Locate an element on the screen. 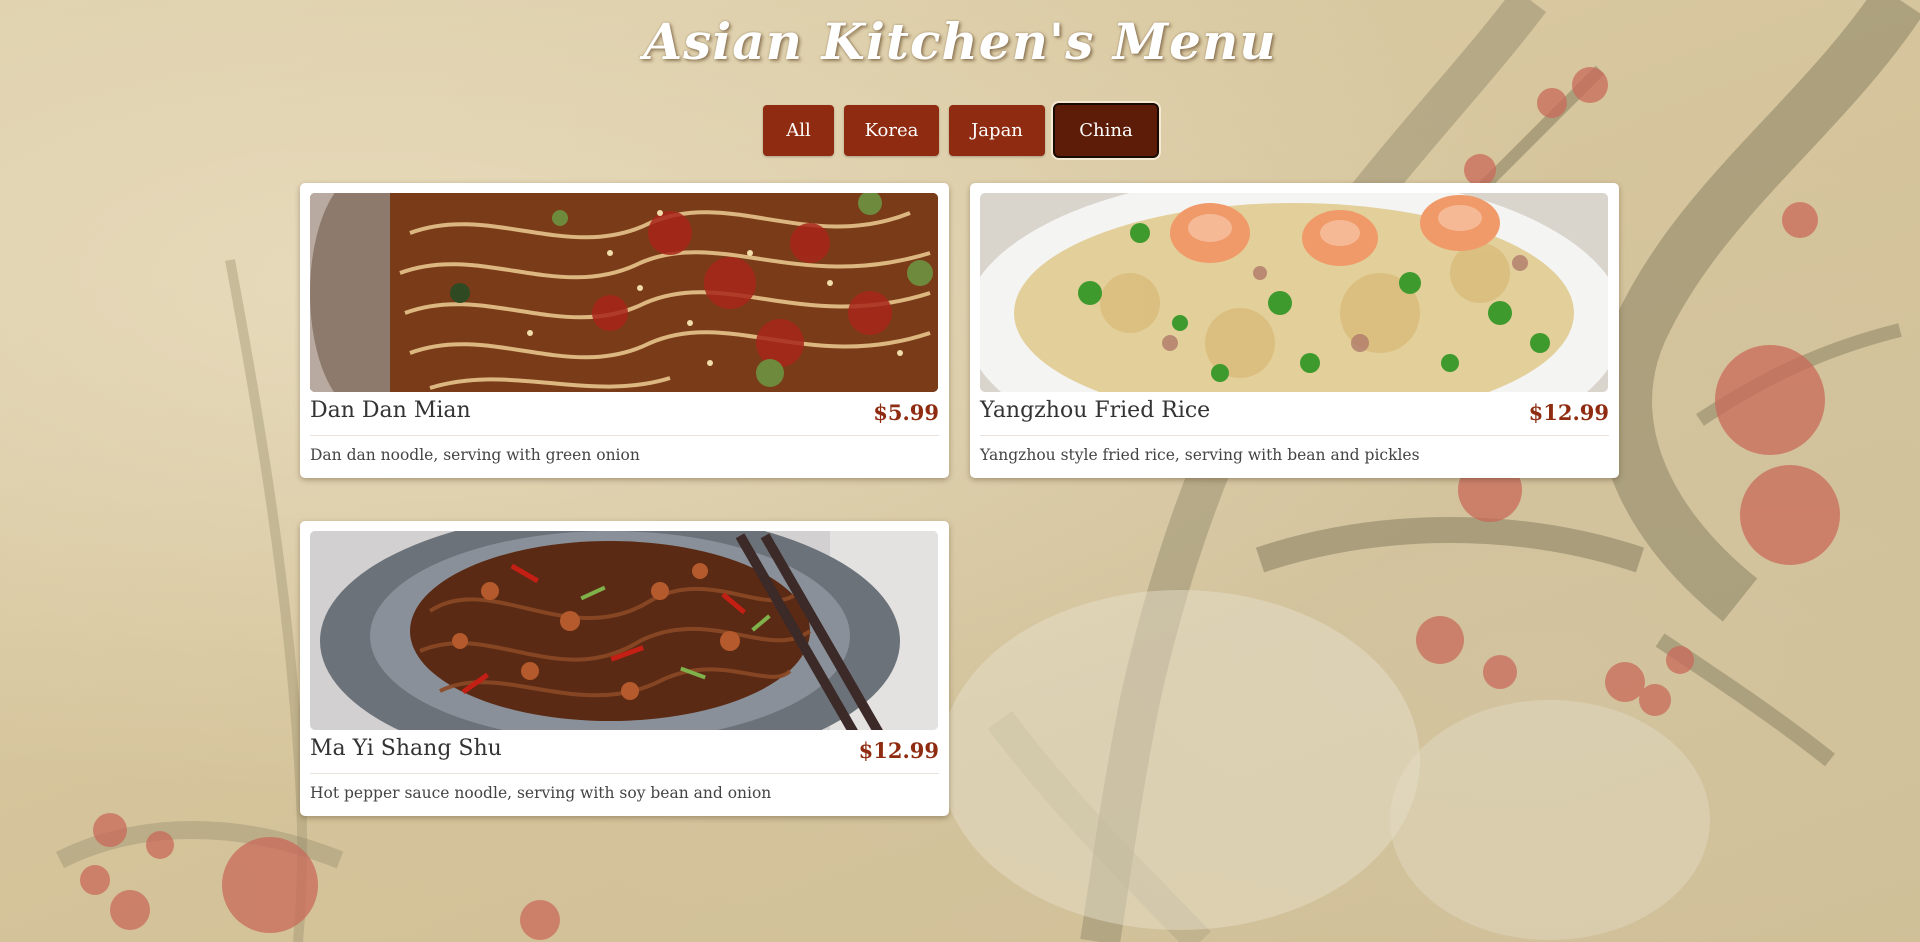 This screenshot has width=1920, height=942. menu-item-name: Ma Yi Shang Shu is located at coordinates (406, 748).